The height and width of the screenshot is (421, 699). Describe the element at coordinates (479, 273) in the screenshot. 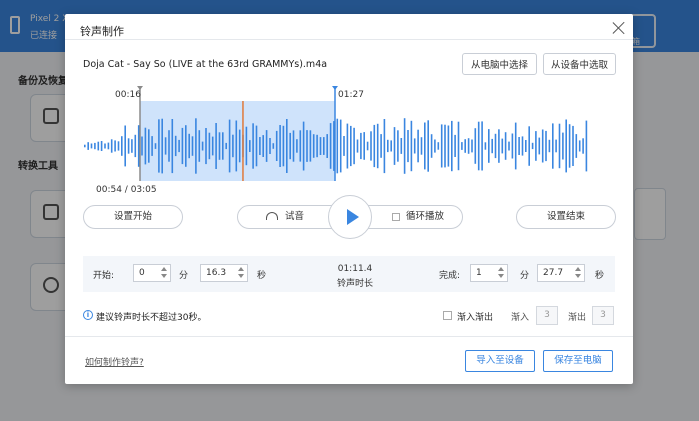

I see `end-minute-value: 1` at that location.